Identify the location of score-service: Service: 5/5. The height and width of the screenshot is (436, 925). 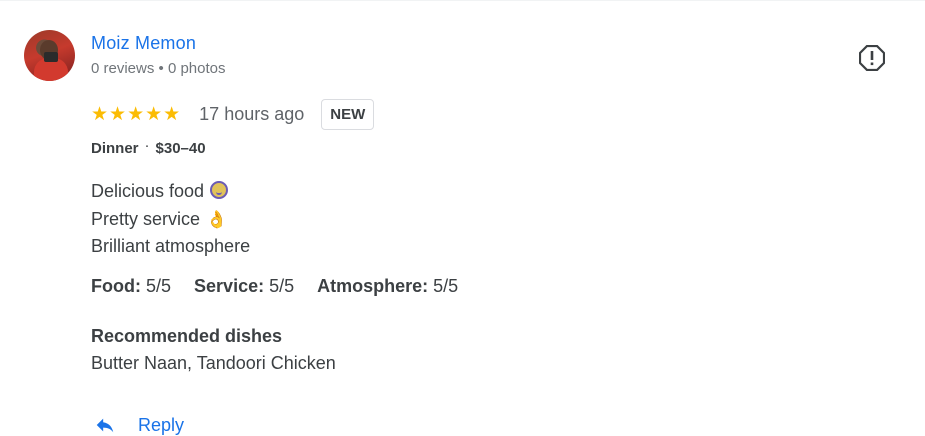
(244, 286).